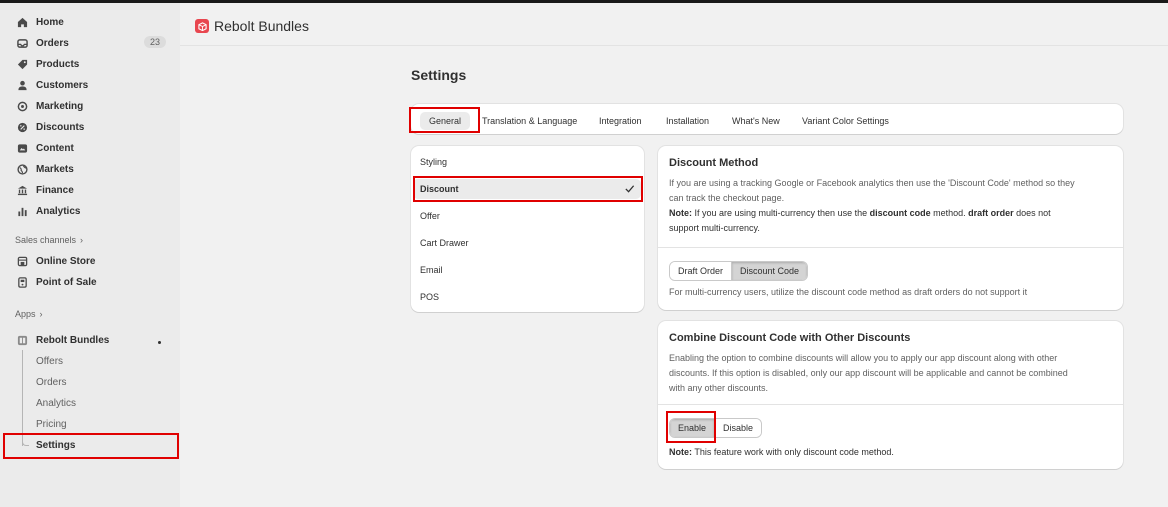 The height and width of the screenshot is (507, 1168). I want to click on app-logo-icon, so click(202, 26).